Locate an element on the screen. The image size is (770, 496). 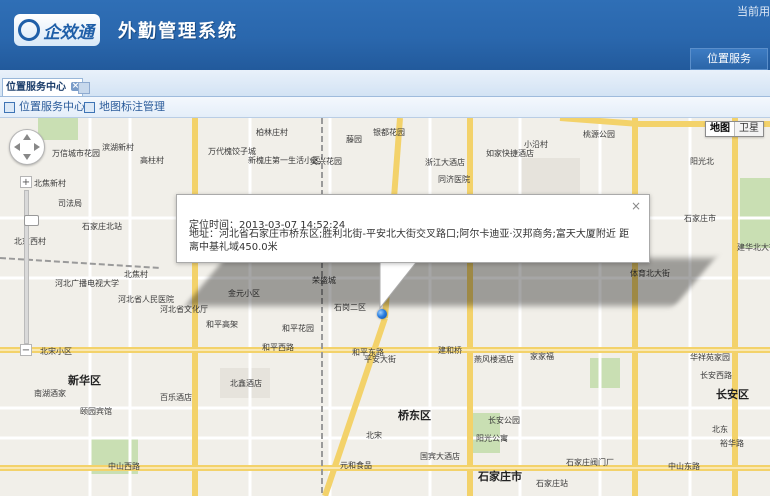
map-label: 北东 is located at coordinates (720, 429).